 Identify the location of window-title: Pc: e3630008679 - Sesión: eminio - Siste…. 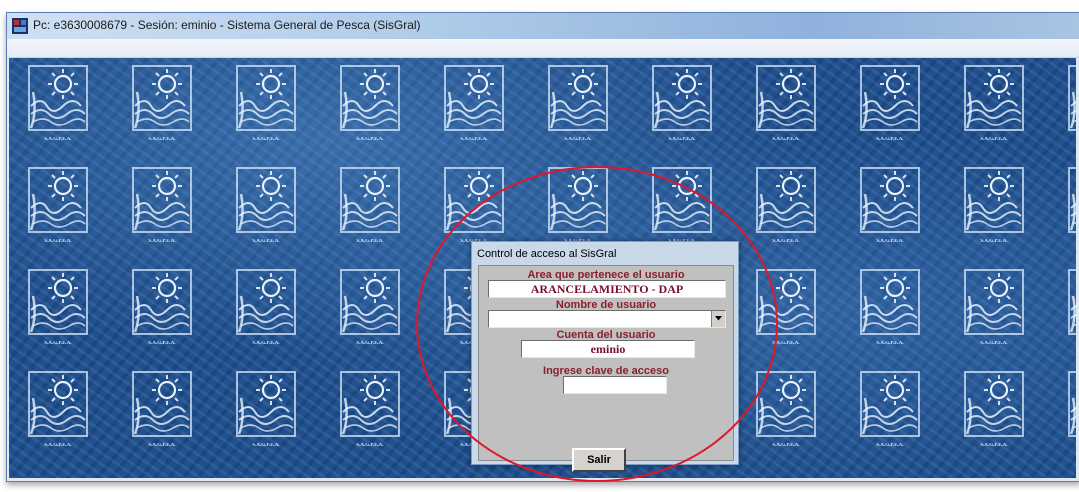
(227, 25).